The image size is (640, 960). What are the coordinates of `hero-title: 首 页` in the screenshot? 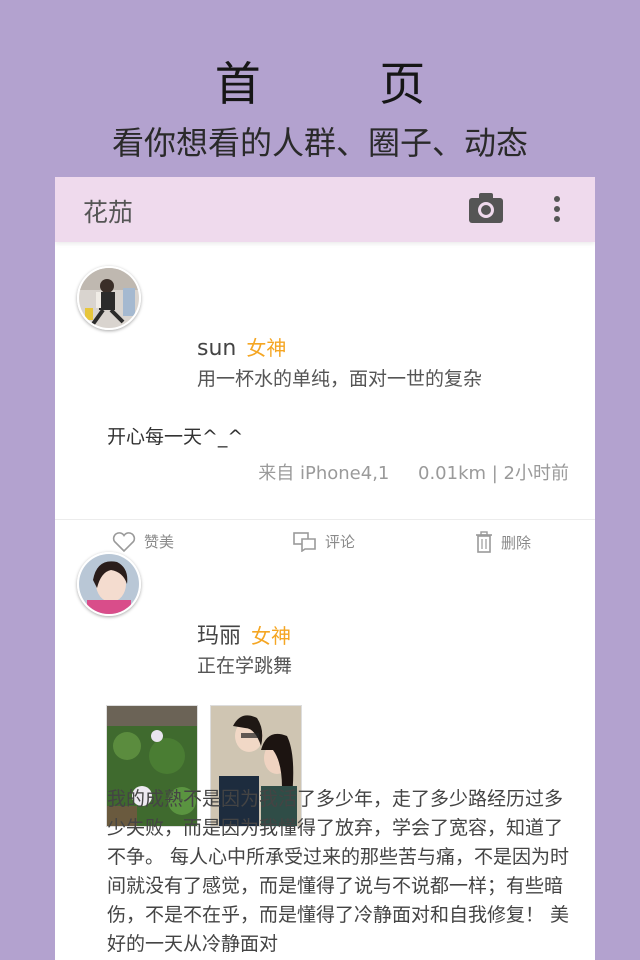 It's located at (346, 84).